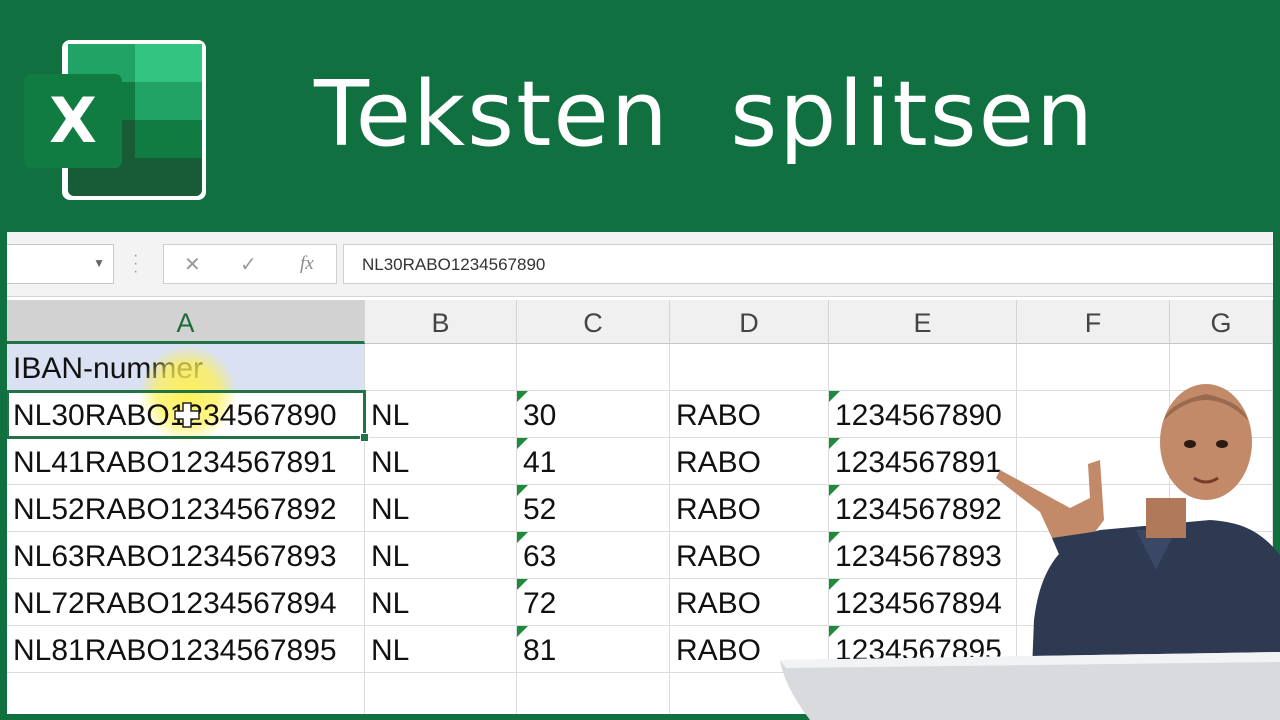  I want to click on cell-c7: 81, so click(593, 649).